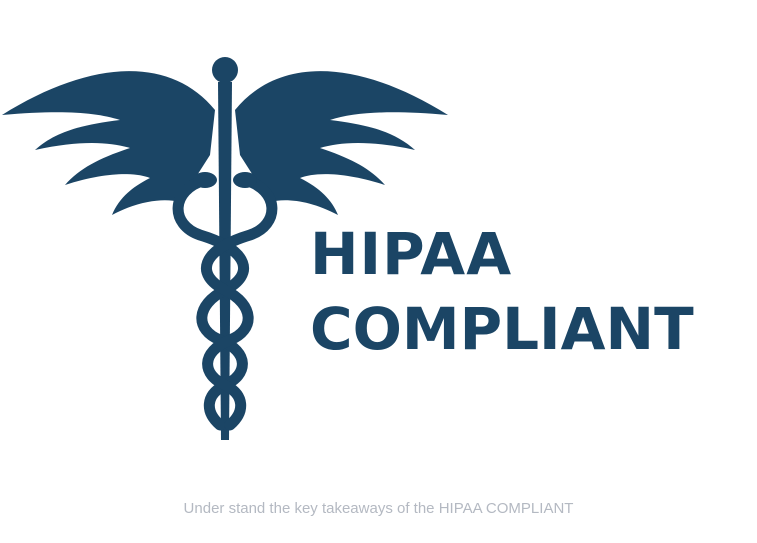 Image resolution: width=757 pixels, height=543 pixels. I want to click on logo-title-compliant: COMPLIANT, so click(502, 329).